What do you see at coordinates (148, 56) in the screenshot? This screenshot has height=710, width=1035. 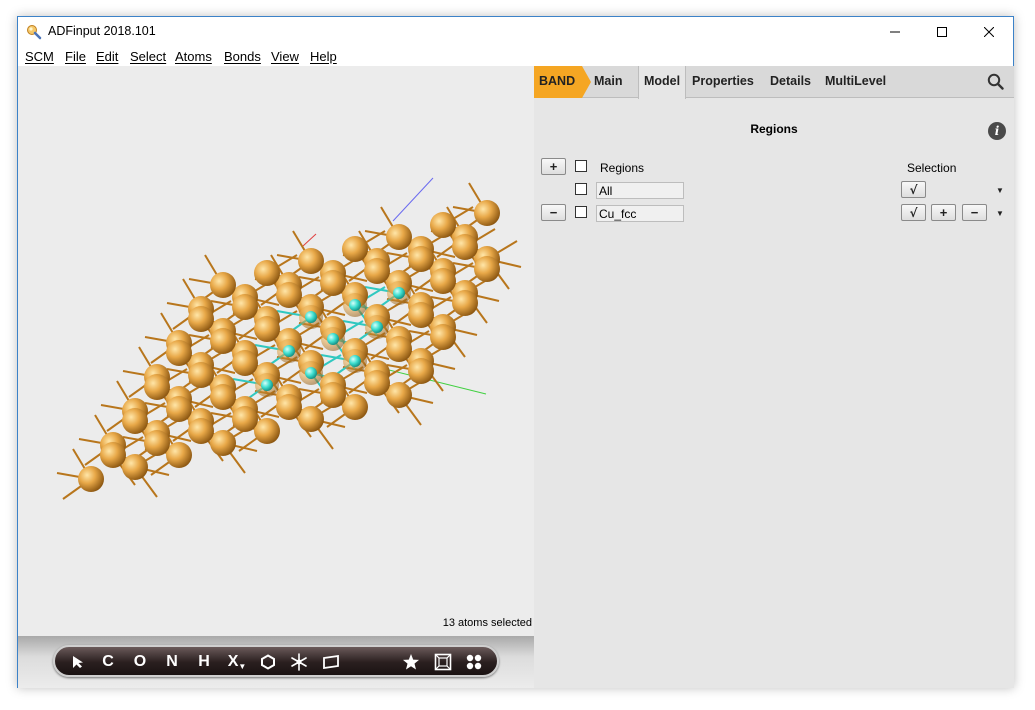 I see `menu-select: Select` at bounding box center [148, 56].